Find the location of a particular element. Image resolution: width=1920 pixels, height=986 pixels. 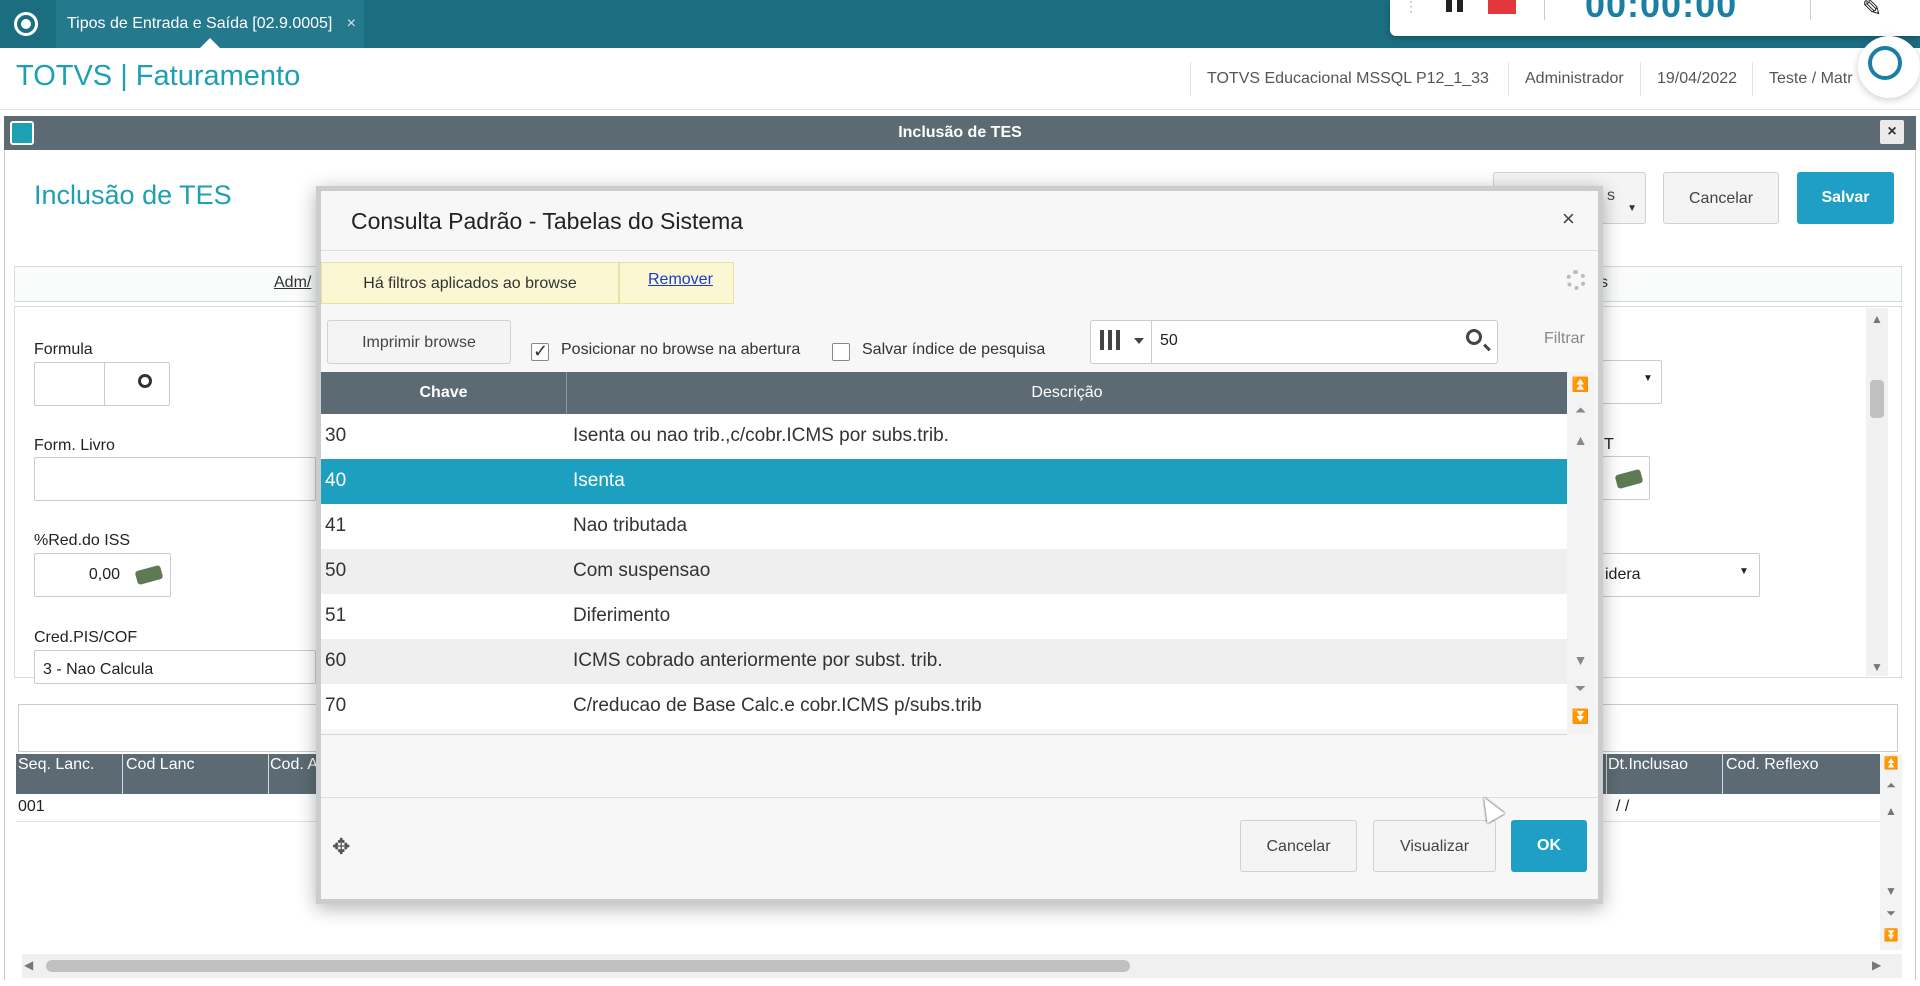

browse-vertical-scrollbar: ⏫ ⏶ ▲ ▼ ⏷ ⏬ is located at coordinates (1580, 553).